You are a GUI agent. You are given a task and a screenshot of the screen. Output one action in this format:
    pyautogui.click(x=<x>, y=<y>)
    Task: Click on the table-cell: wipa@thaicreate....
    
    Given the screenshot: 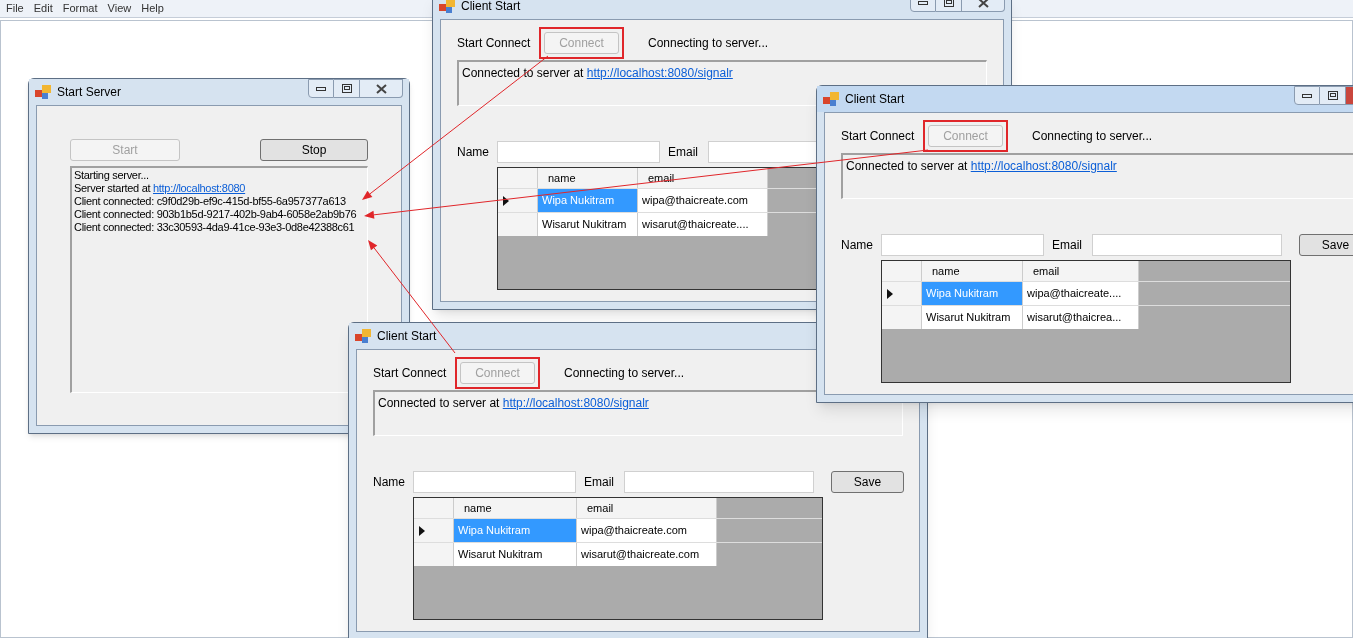 What is the action you would take?
    pyautogui.click(x=1081, y=293)
    